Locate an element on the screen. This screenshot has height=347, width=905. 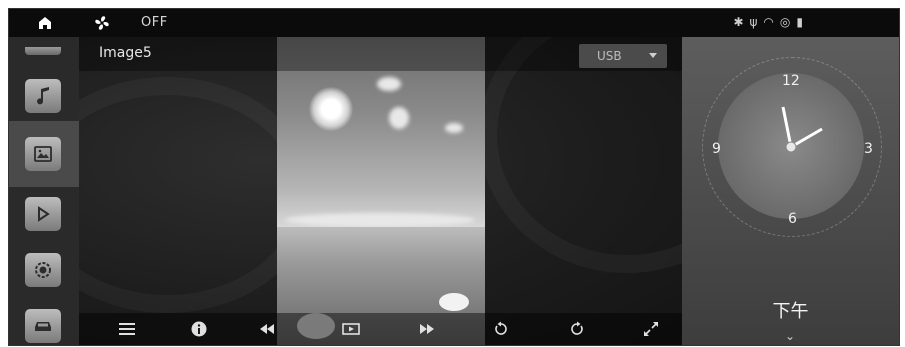
image-title: Image5 is located at coordinates (125, 53).